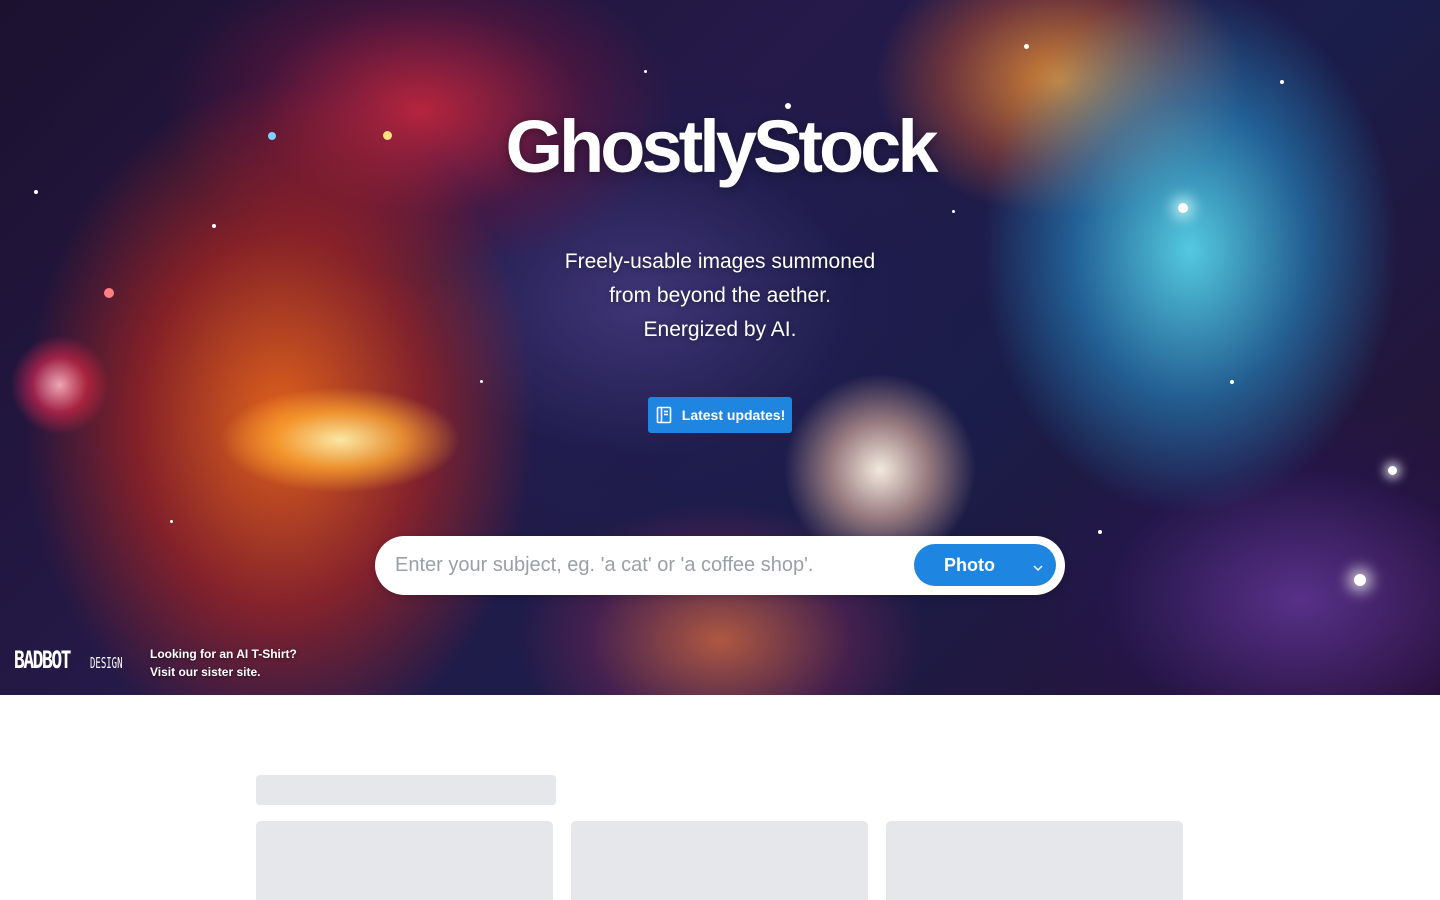 The height and width of the screenshot is (900, 1440). Describe the element at coordinates (722, 146) in the screenshot. I see `site-title: GhostlyStock` at that location.